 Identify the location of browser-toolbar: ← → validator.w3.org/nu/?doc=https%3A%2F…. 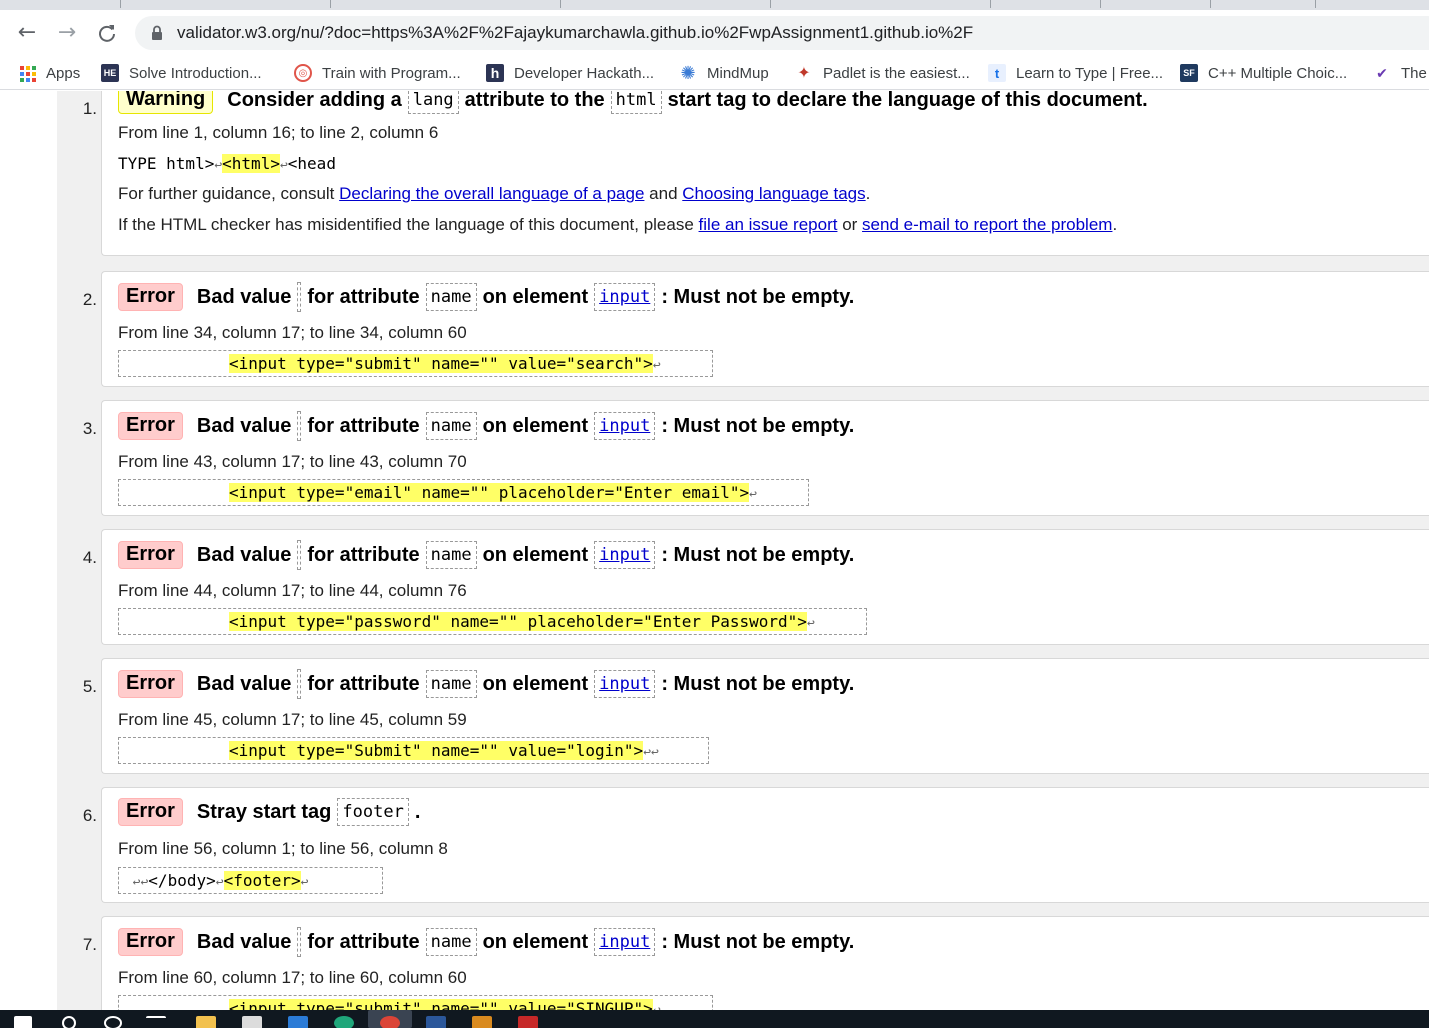
(714, 33).